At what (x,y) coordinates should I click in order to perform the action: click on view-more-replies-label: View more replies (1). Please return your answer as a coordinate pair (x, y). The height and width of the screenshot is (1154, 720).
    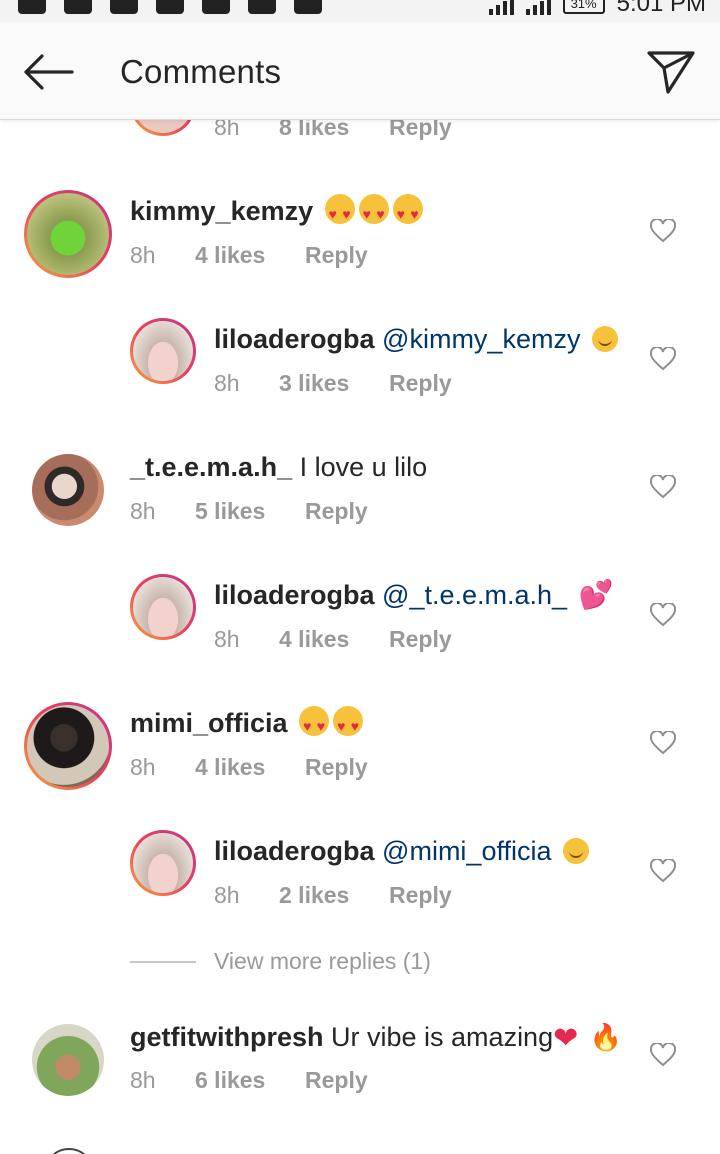
    Looking at the image, I should click on (322, 961).